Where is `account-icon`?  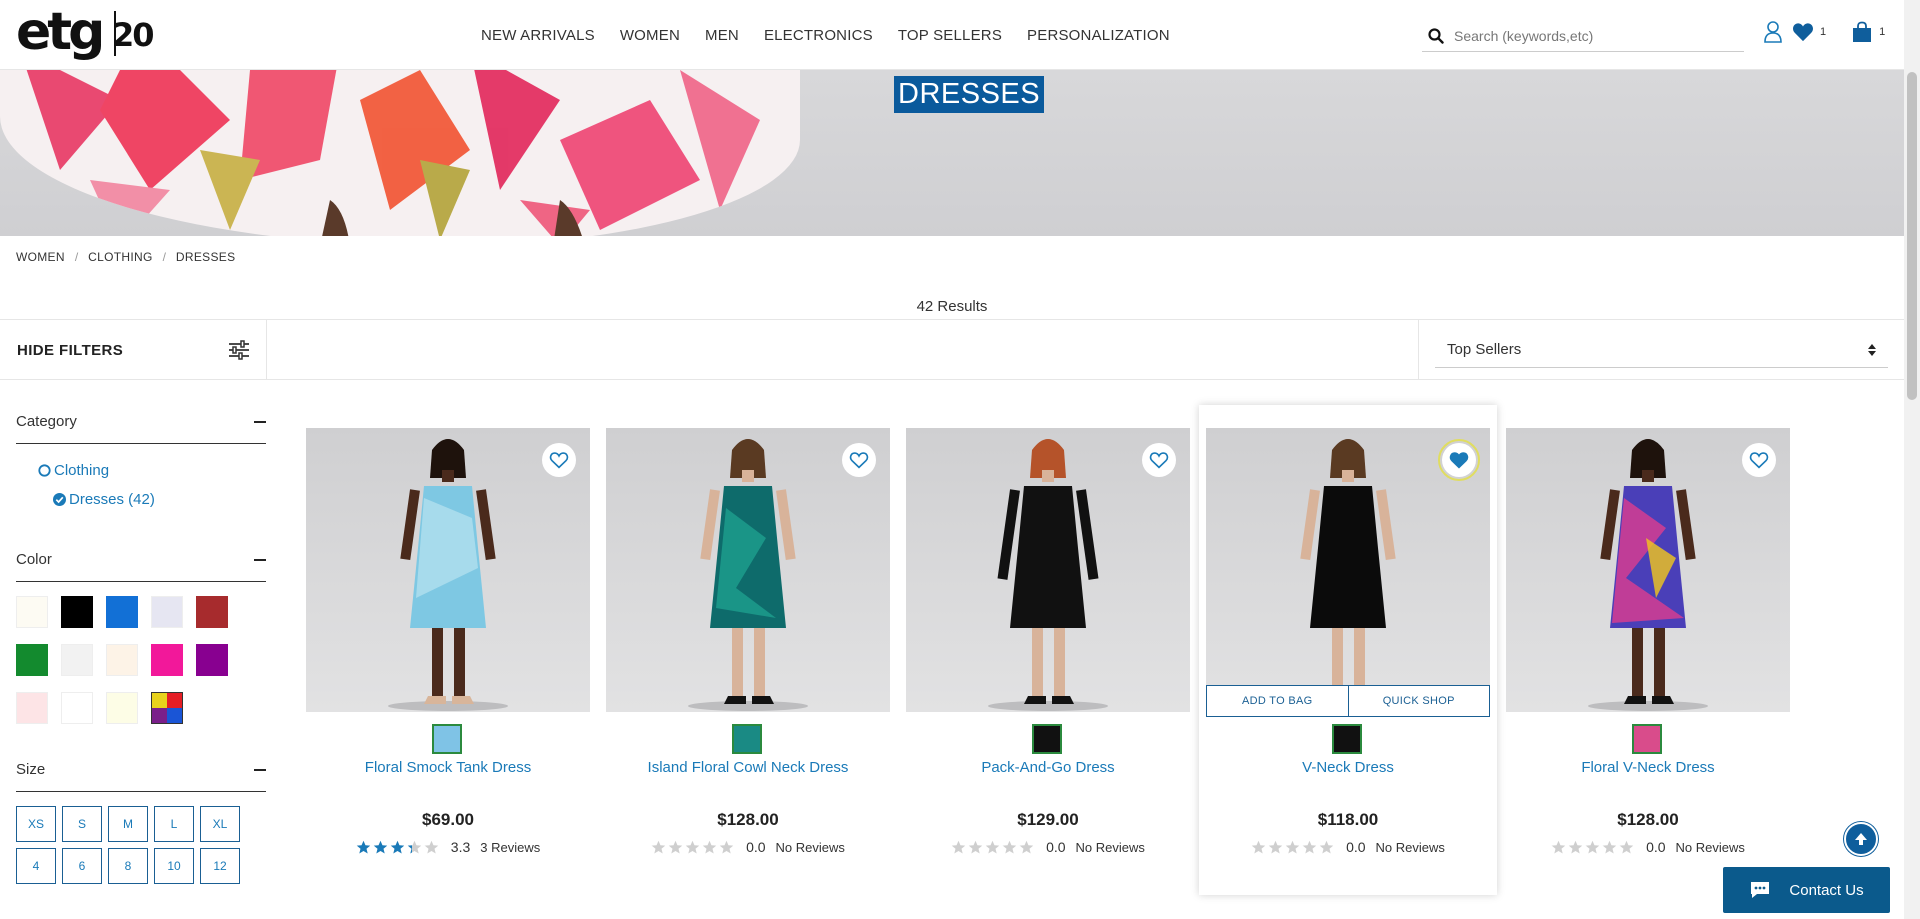 account-icon is located at coordinates (1773, 32).